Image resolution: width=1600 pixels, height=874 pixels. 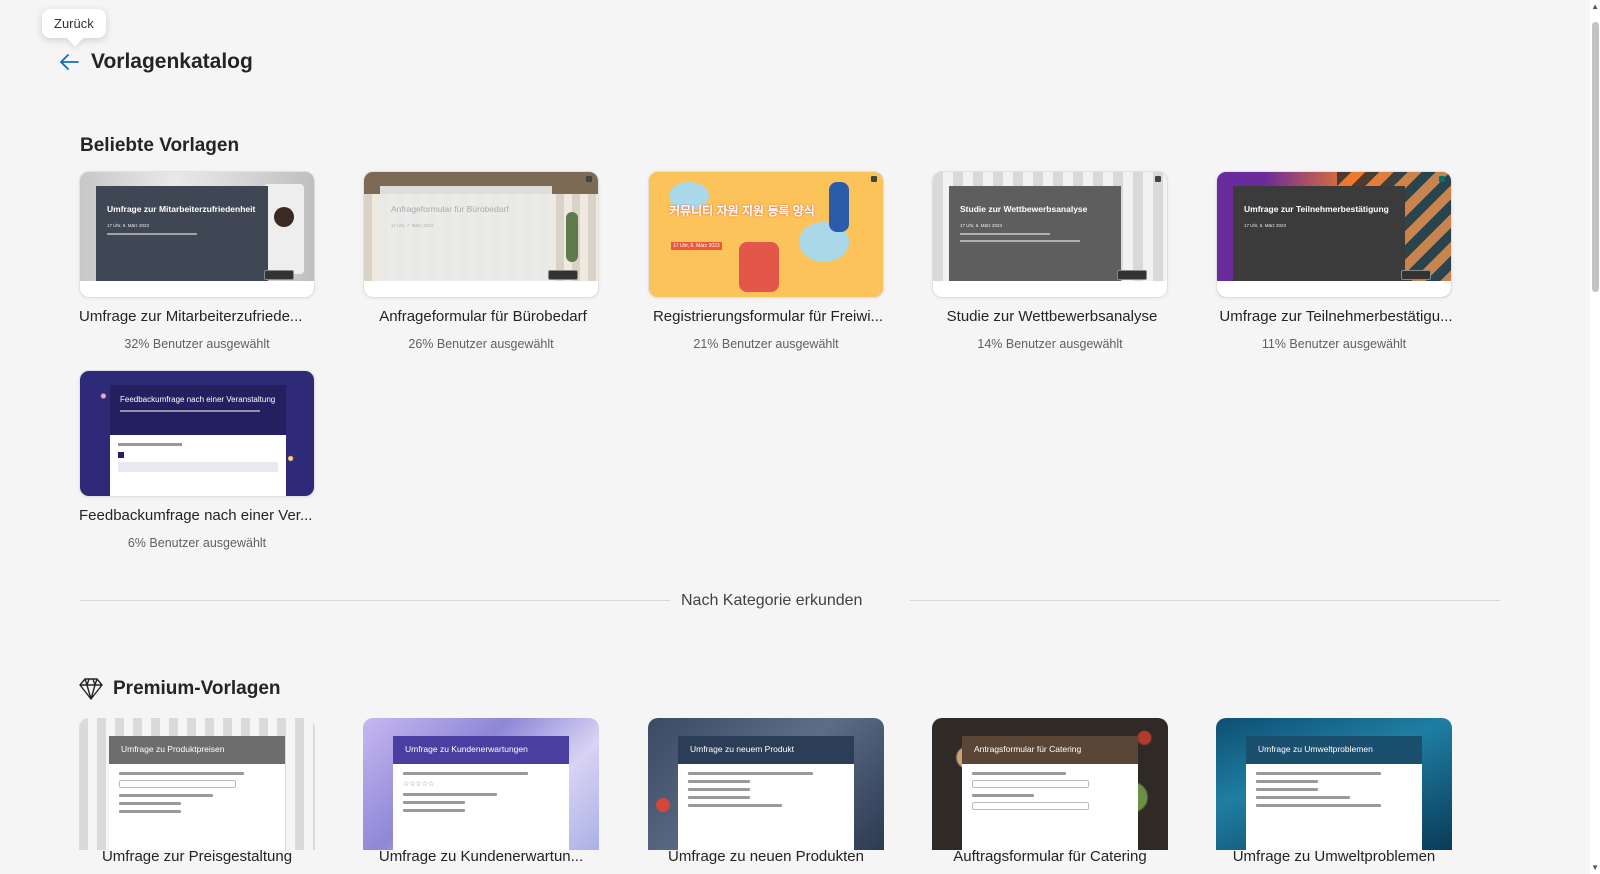 What do you see at coordinates (766, 856) in the screenshot?
I see `template-name: Umfrage zu neuen Produkten` at bounding box center [766, 856].